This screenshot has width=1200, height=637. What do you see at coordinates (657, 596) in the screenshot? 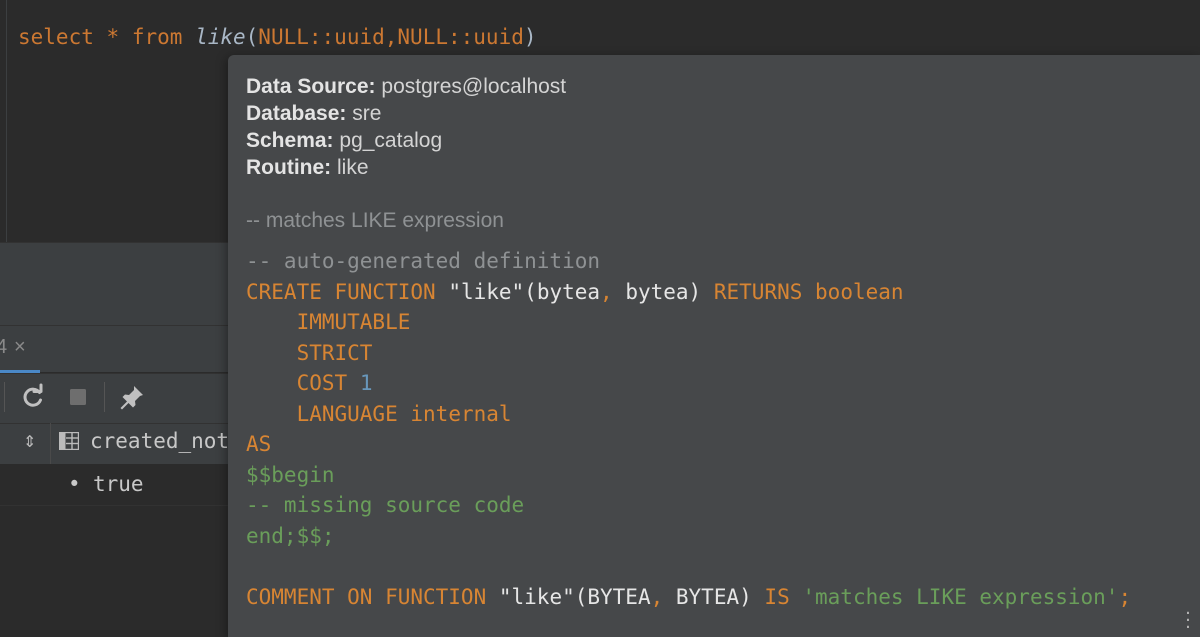
I see `comment-params-comma: ,` at bounding box center [657, 596].